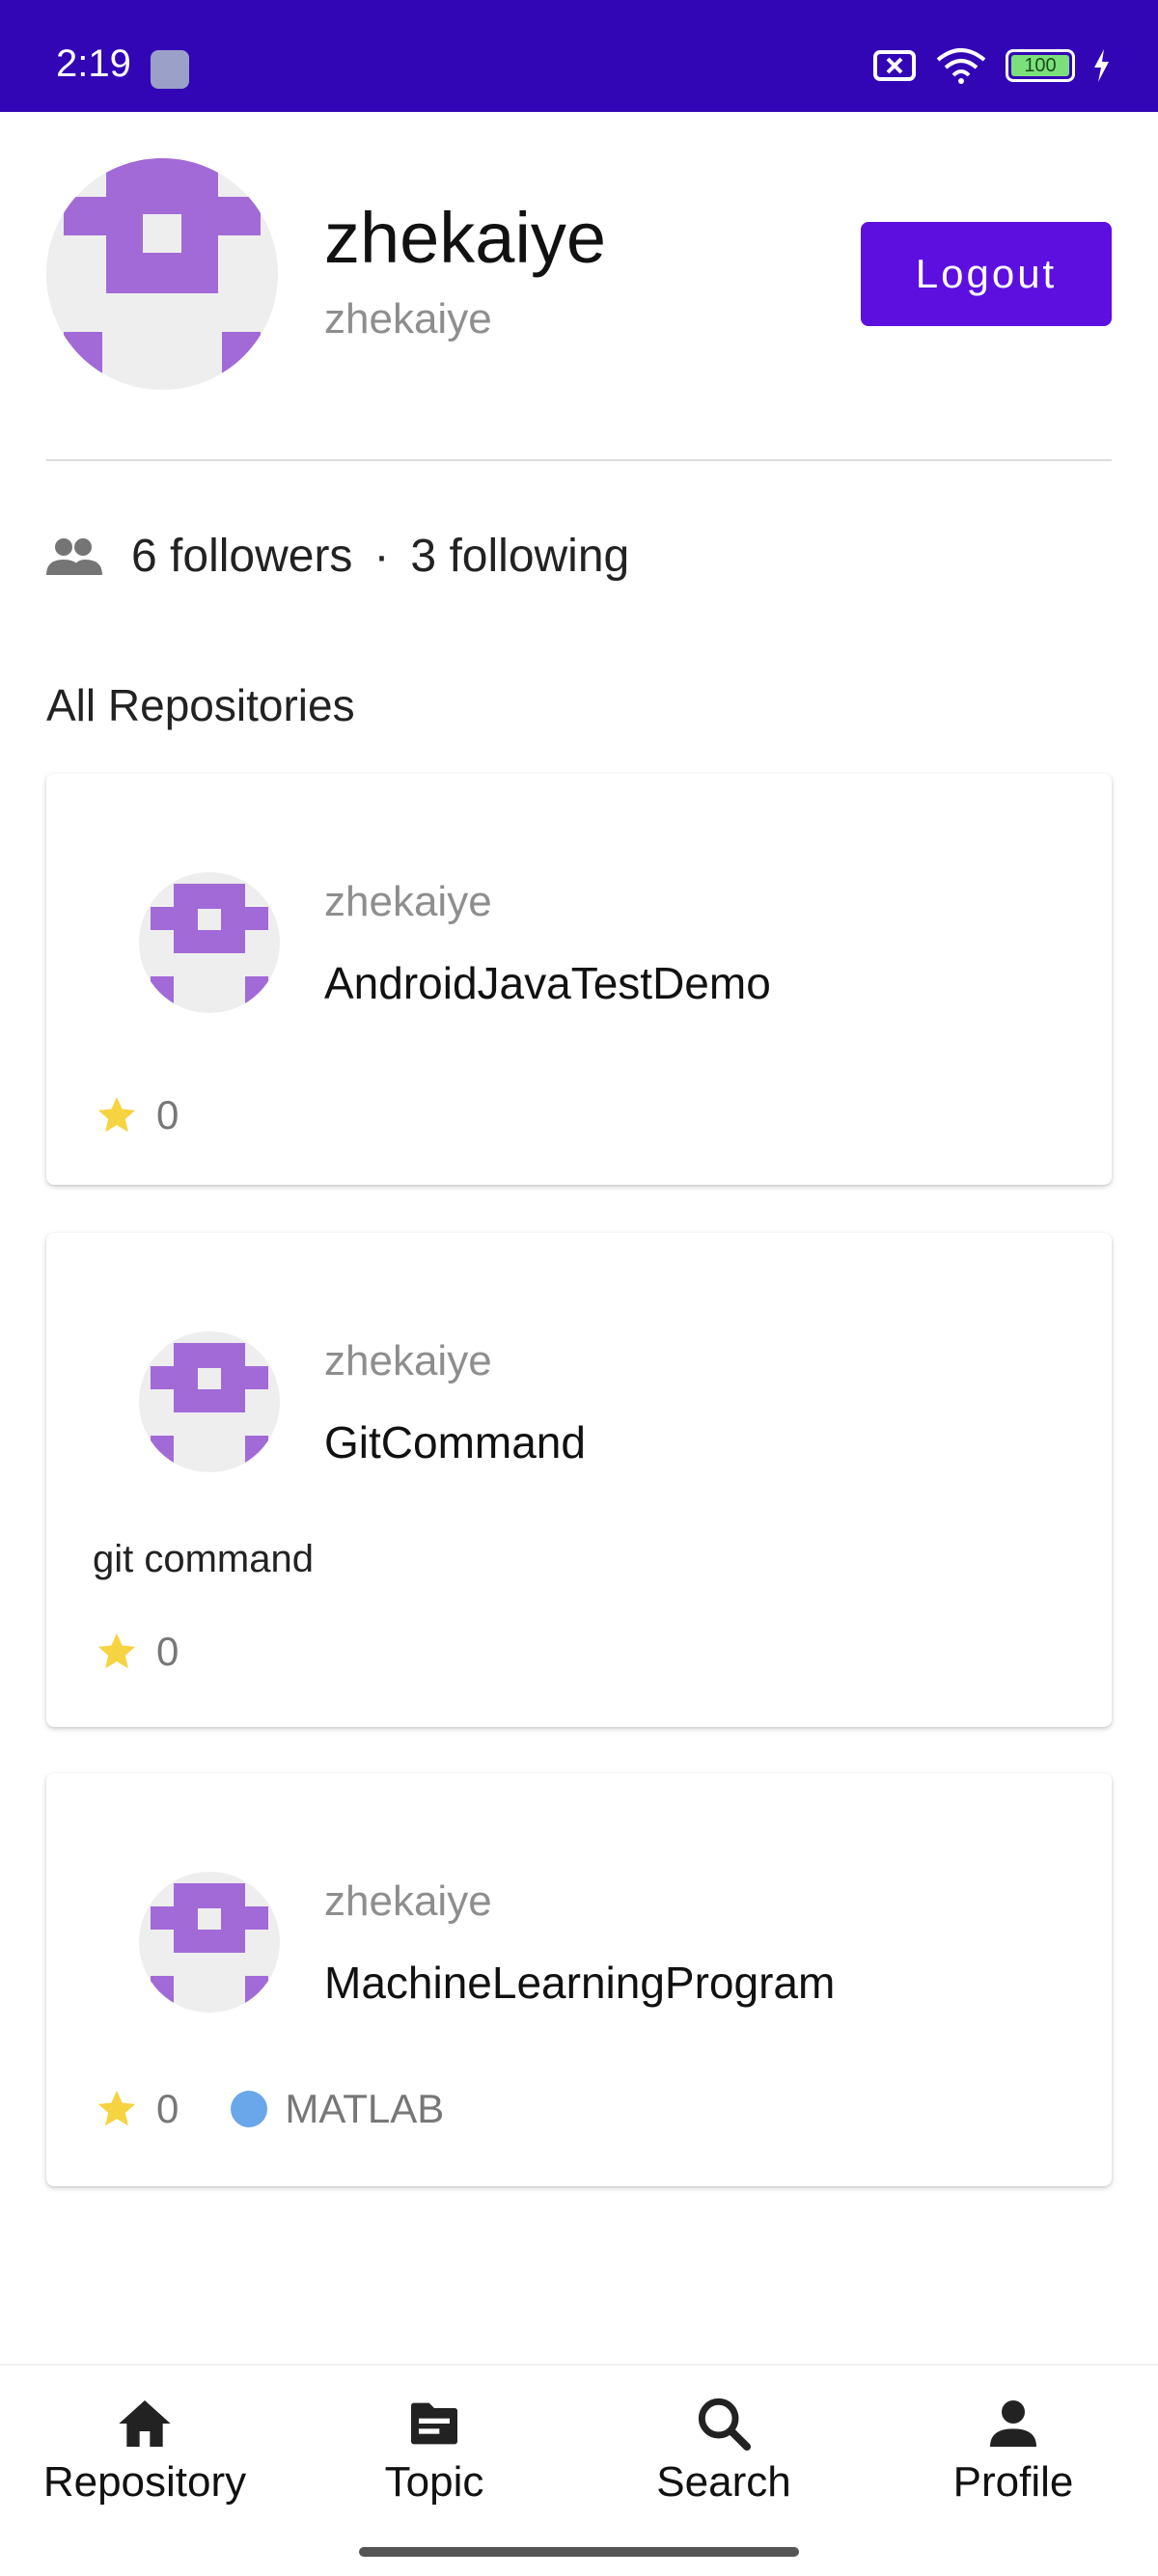 This screenshot has height=2576, width=1158. What do you see at coordinates (1013, 2482) in the screenshot?
I see `nav-label: Profile` at bounding box center [1013, 2482].